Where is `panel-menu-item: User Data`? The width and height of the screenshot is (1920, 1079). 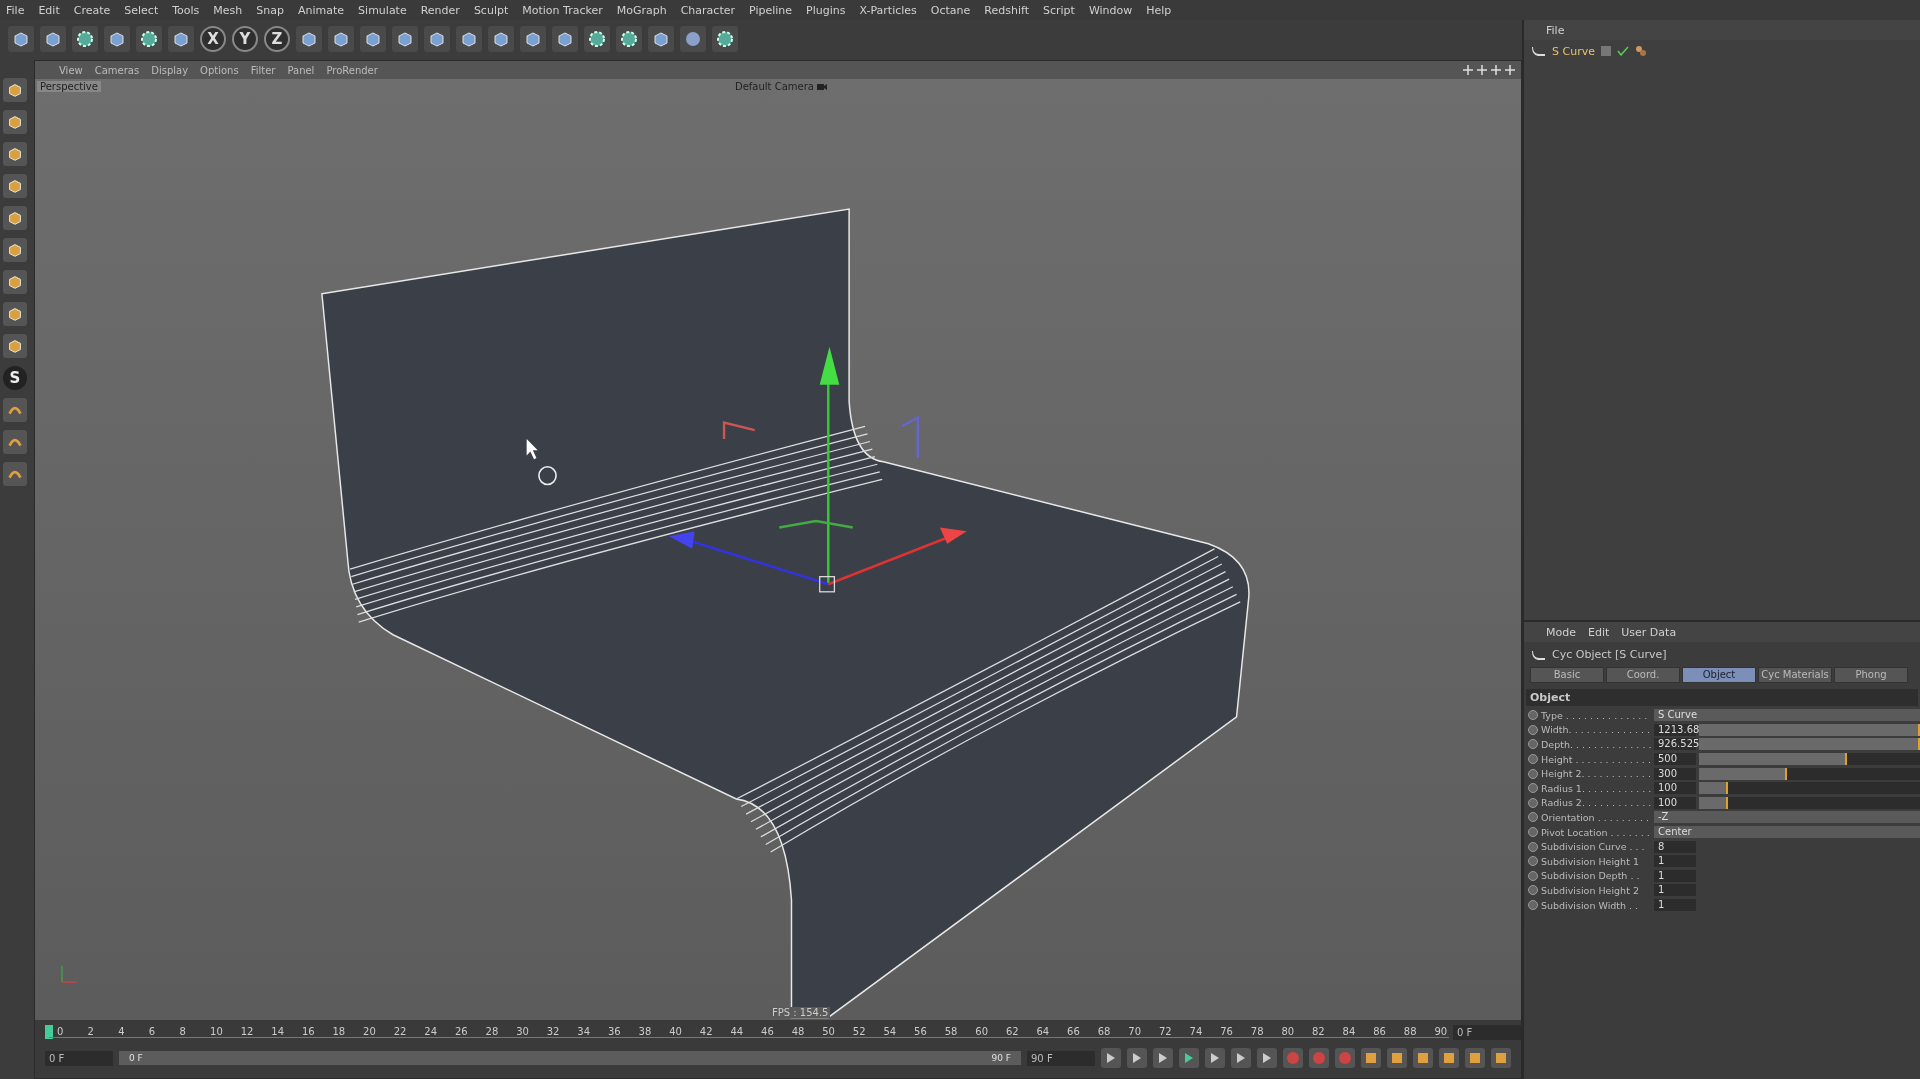 panel-menu-item: User Data is located at coordinates (1649, 632).